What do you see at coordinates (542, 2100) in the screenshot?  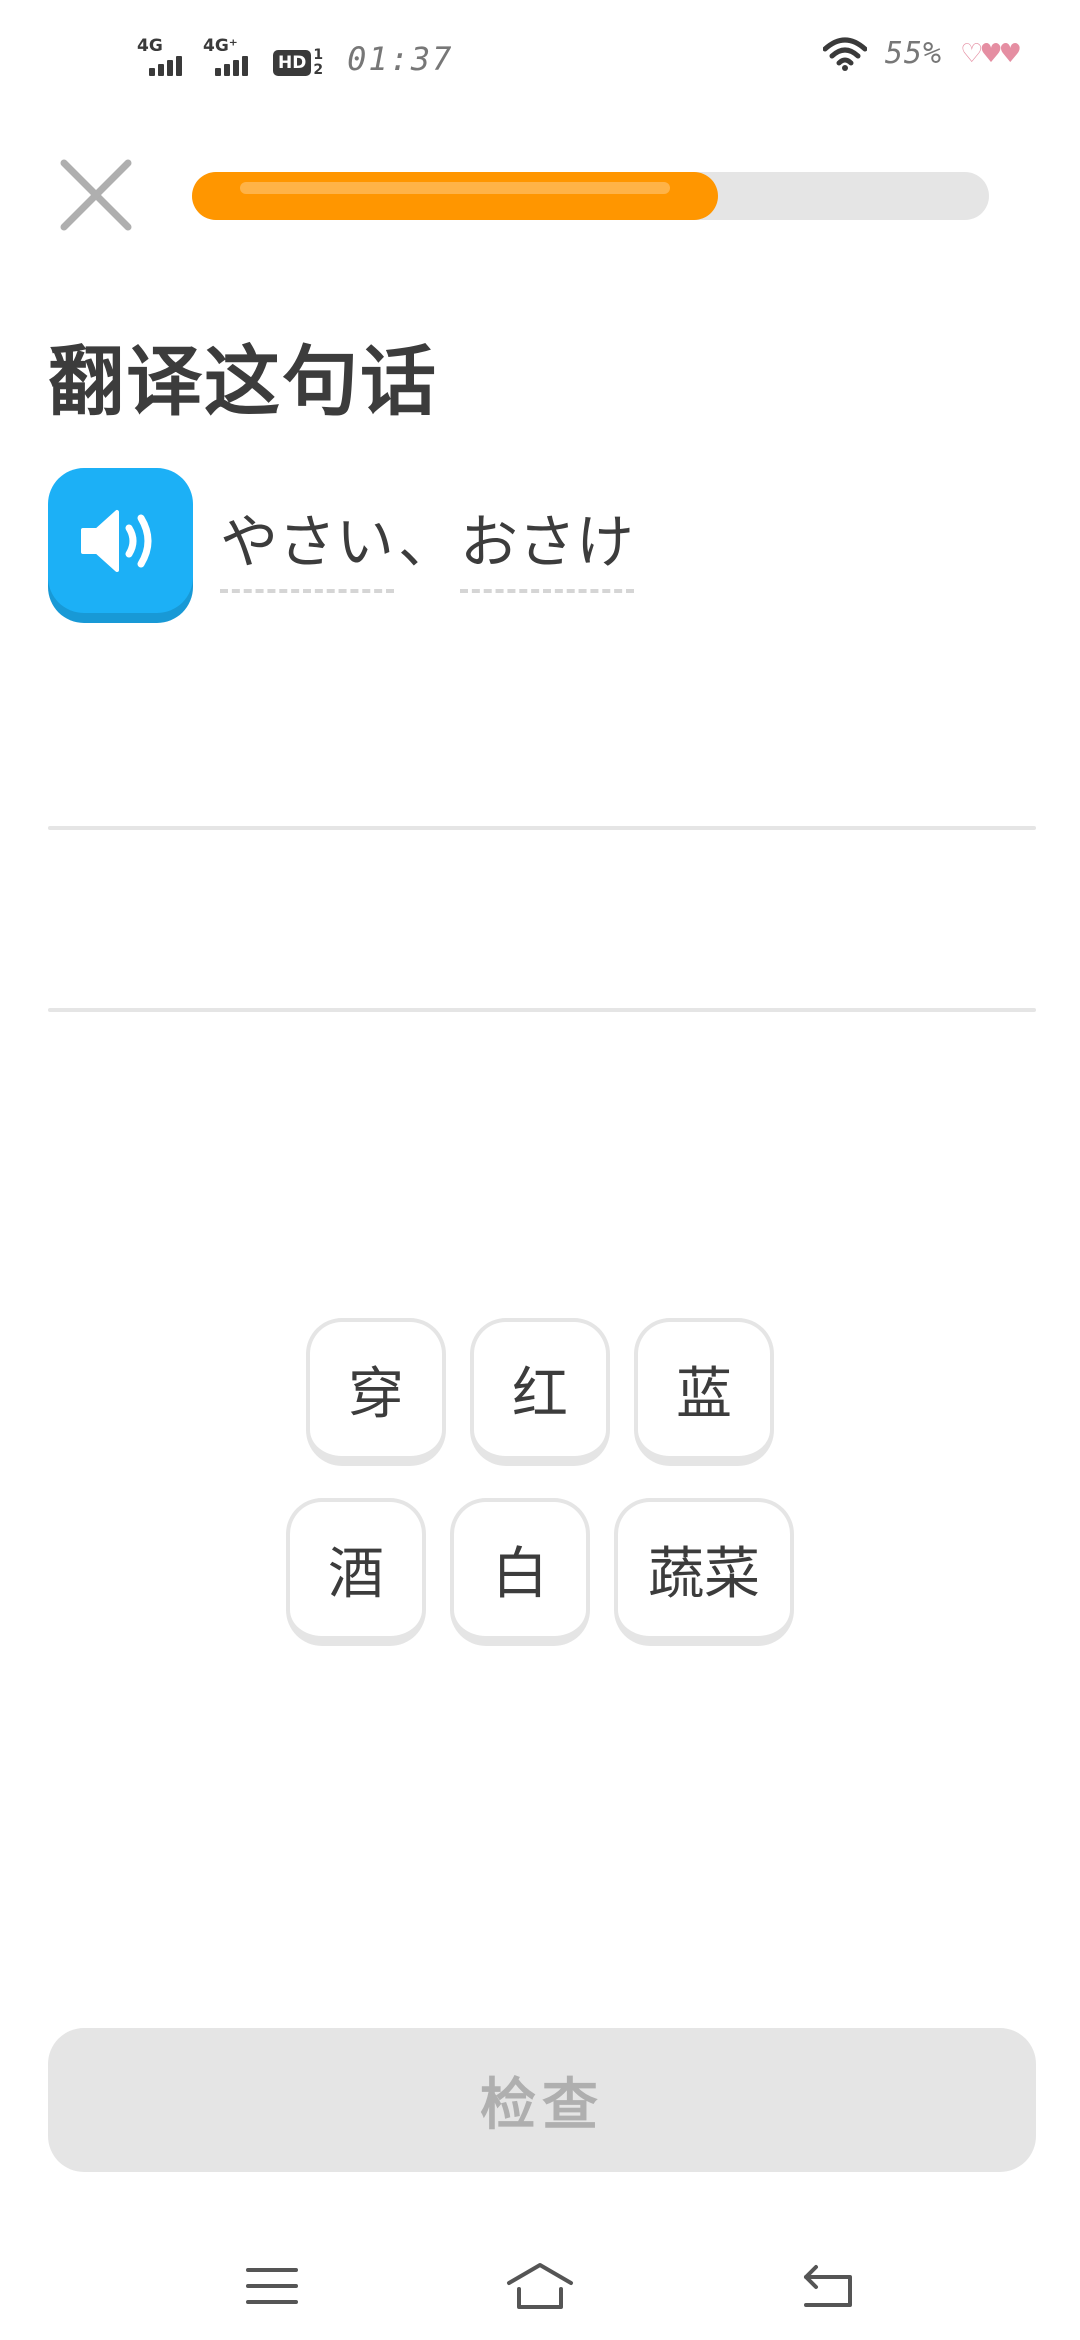 I see `check-button: 检查` at bounding box center [542, 2100].